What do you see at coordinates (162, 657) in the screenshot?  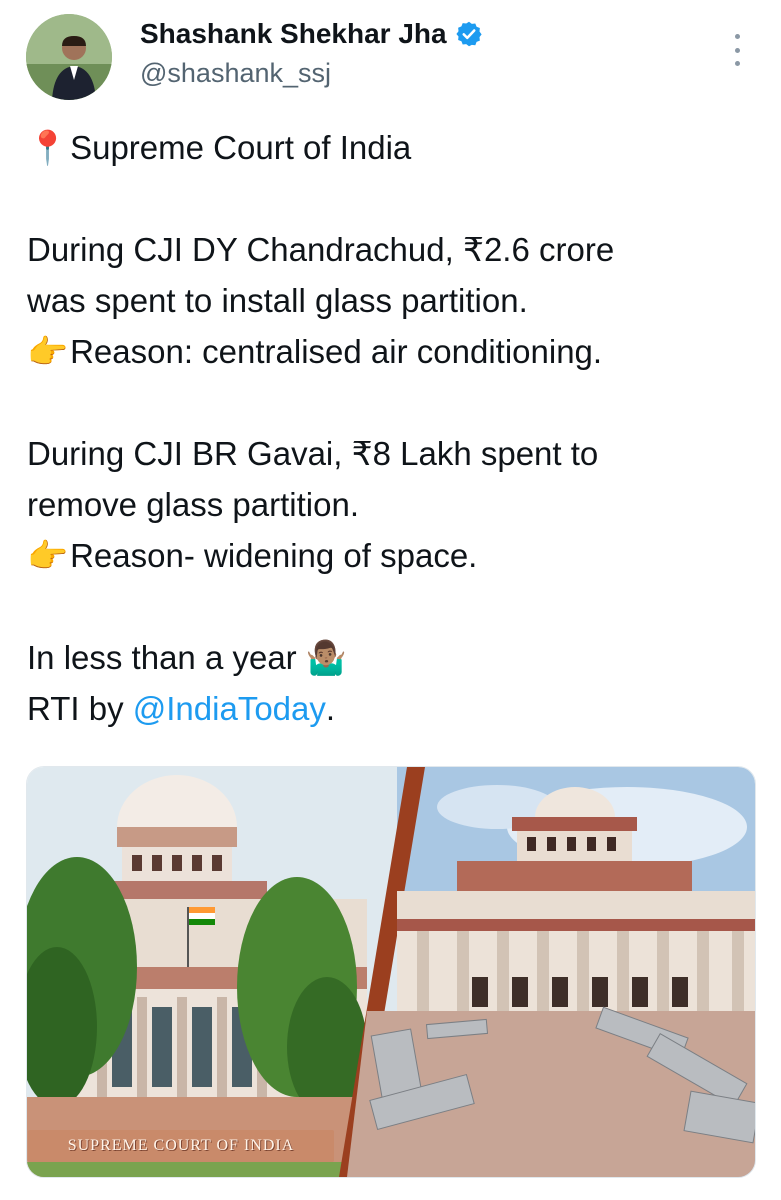 I see `tweet-line-text: In less than a year` at bounding box center [162, 657].